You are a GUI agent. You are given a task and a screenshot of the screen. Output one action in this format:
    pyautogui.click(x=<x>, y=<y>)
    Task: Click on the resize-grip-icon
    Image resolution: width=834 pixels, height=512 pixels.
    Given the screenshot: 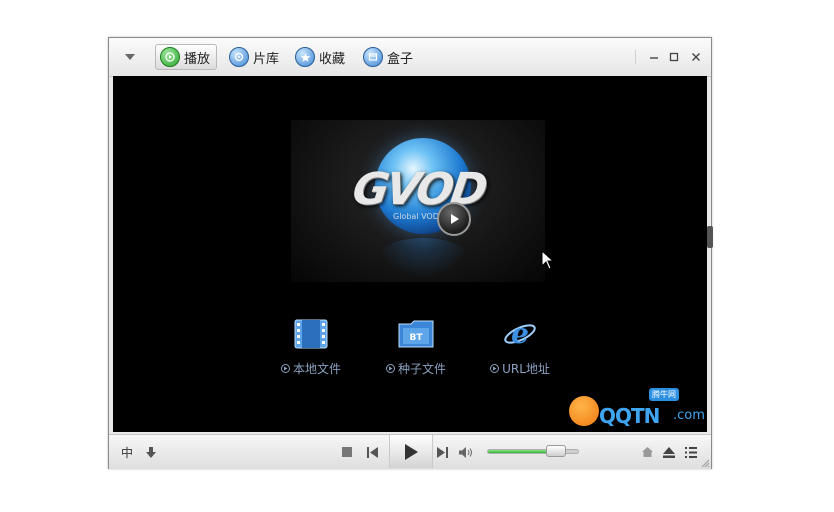 What is the action you would take?
    pyautogui.click(x=705, y=463)
    